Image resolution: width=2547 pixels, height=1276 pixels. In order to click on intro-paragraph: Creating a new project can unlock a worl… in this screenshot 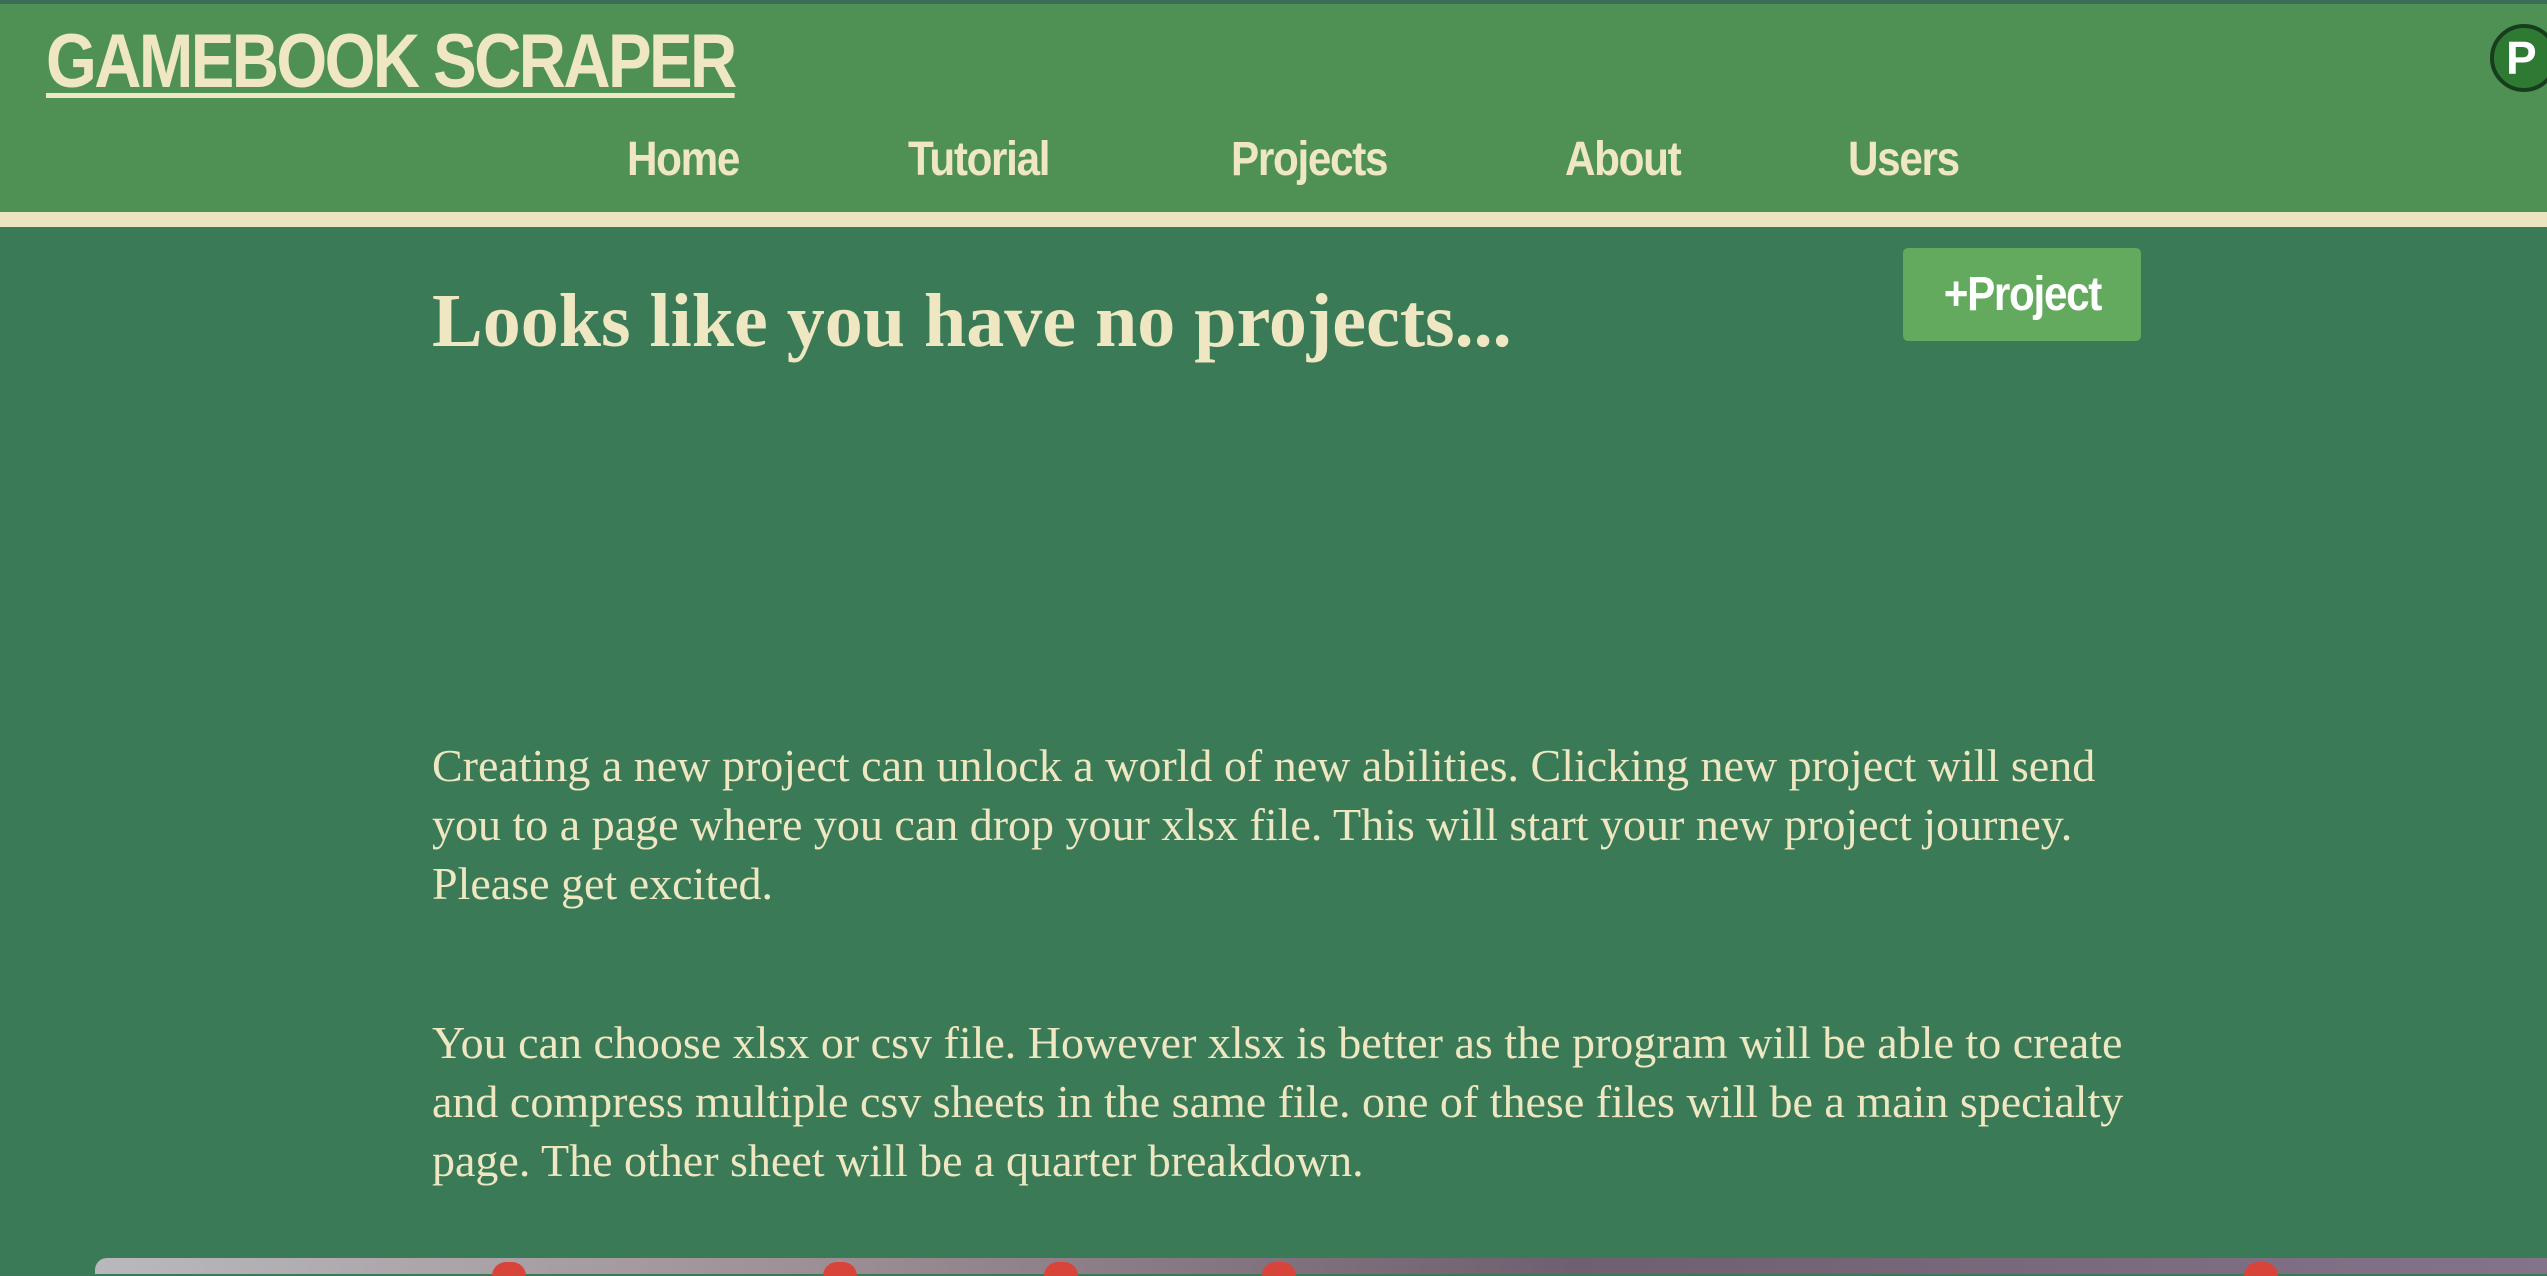, I will do `click(1264, 824)`.